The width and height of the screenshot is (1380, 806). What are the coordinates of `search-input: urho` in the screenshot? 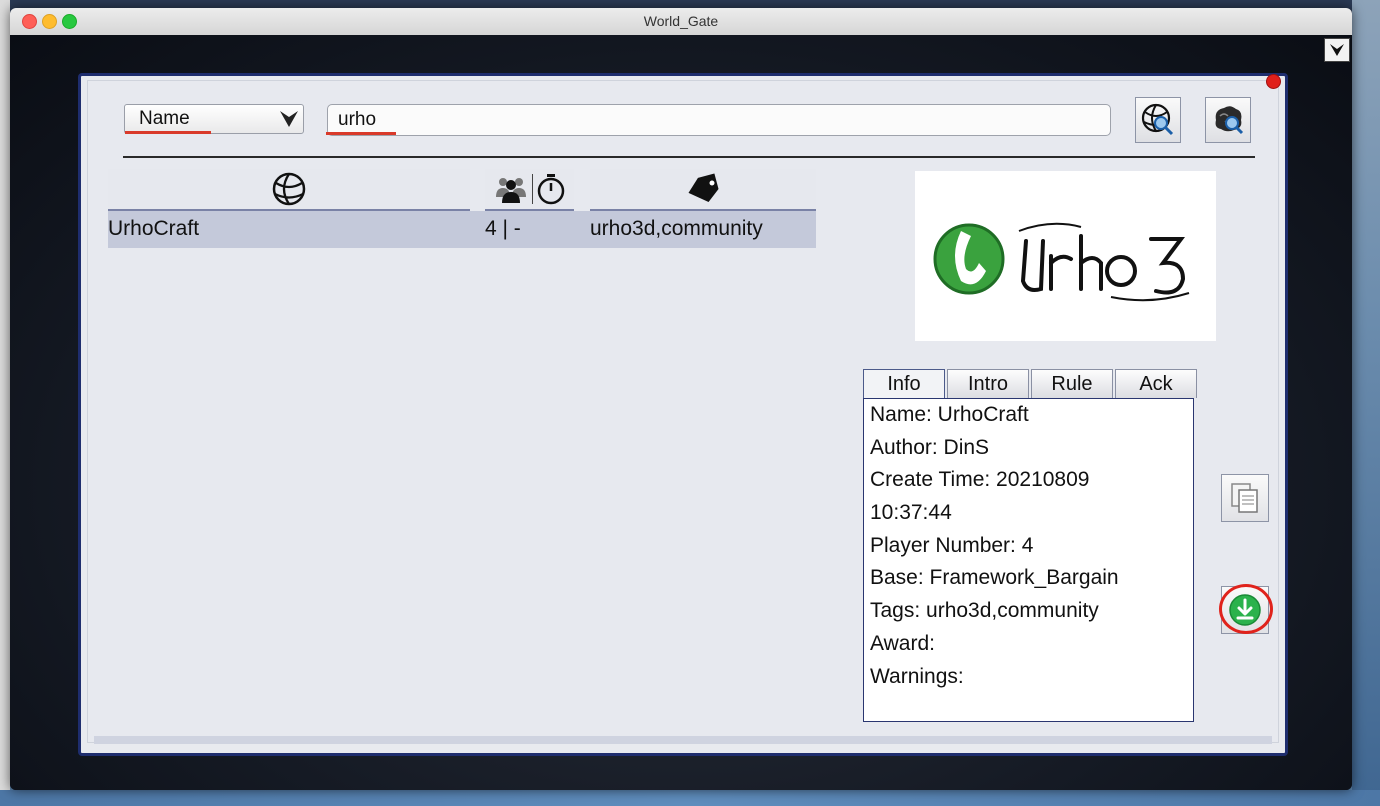 It's located at (718, 120).